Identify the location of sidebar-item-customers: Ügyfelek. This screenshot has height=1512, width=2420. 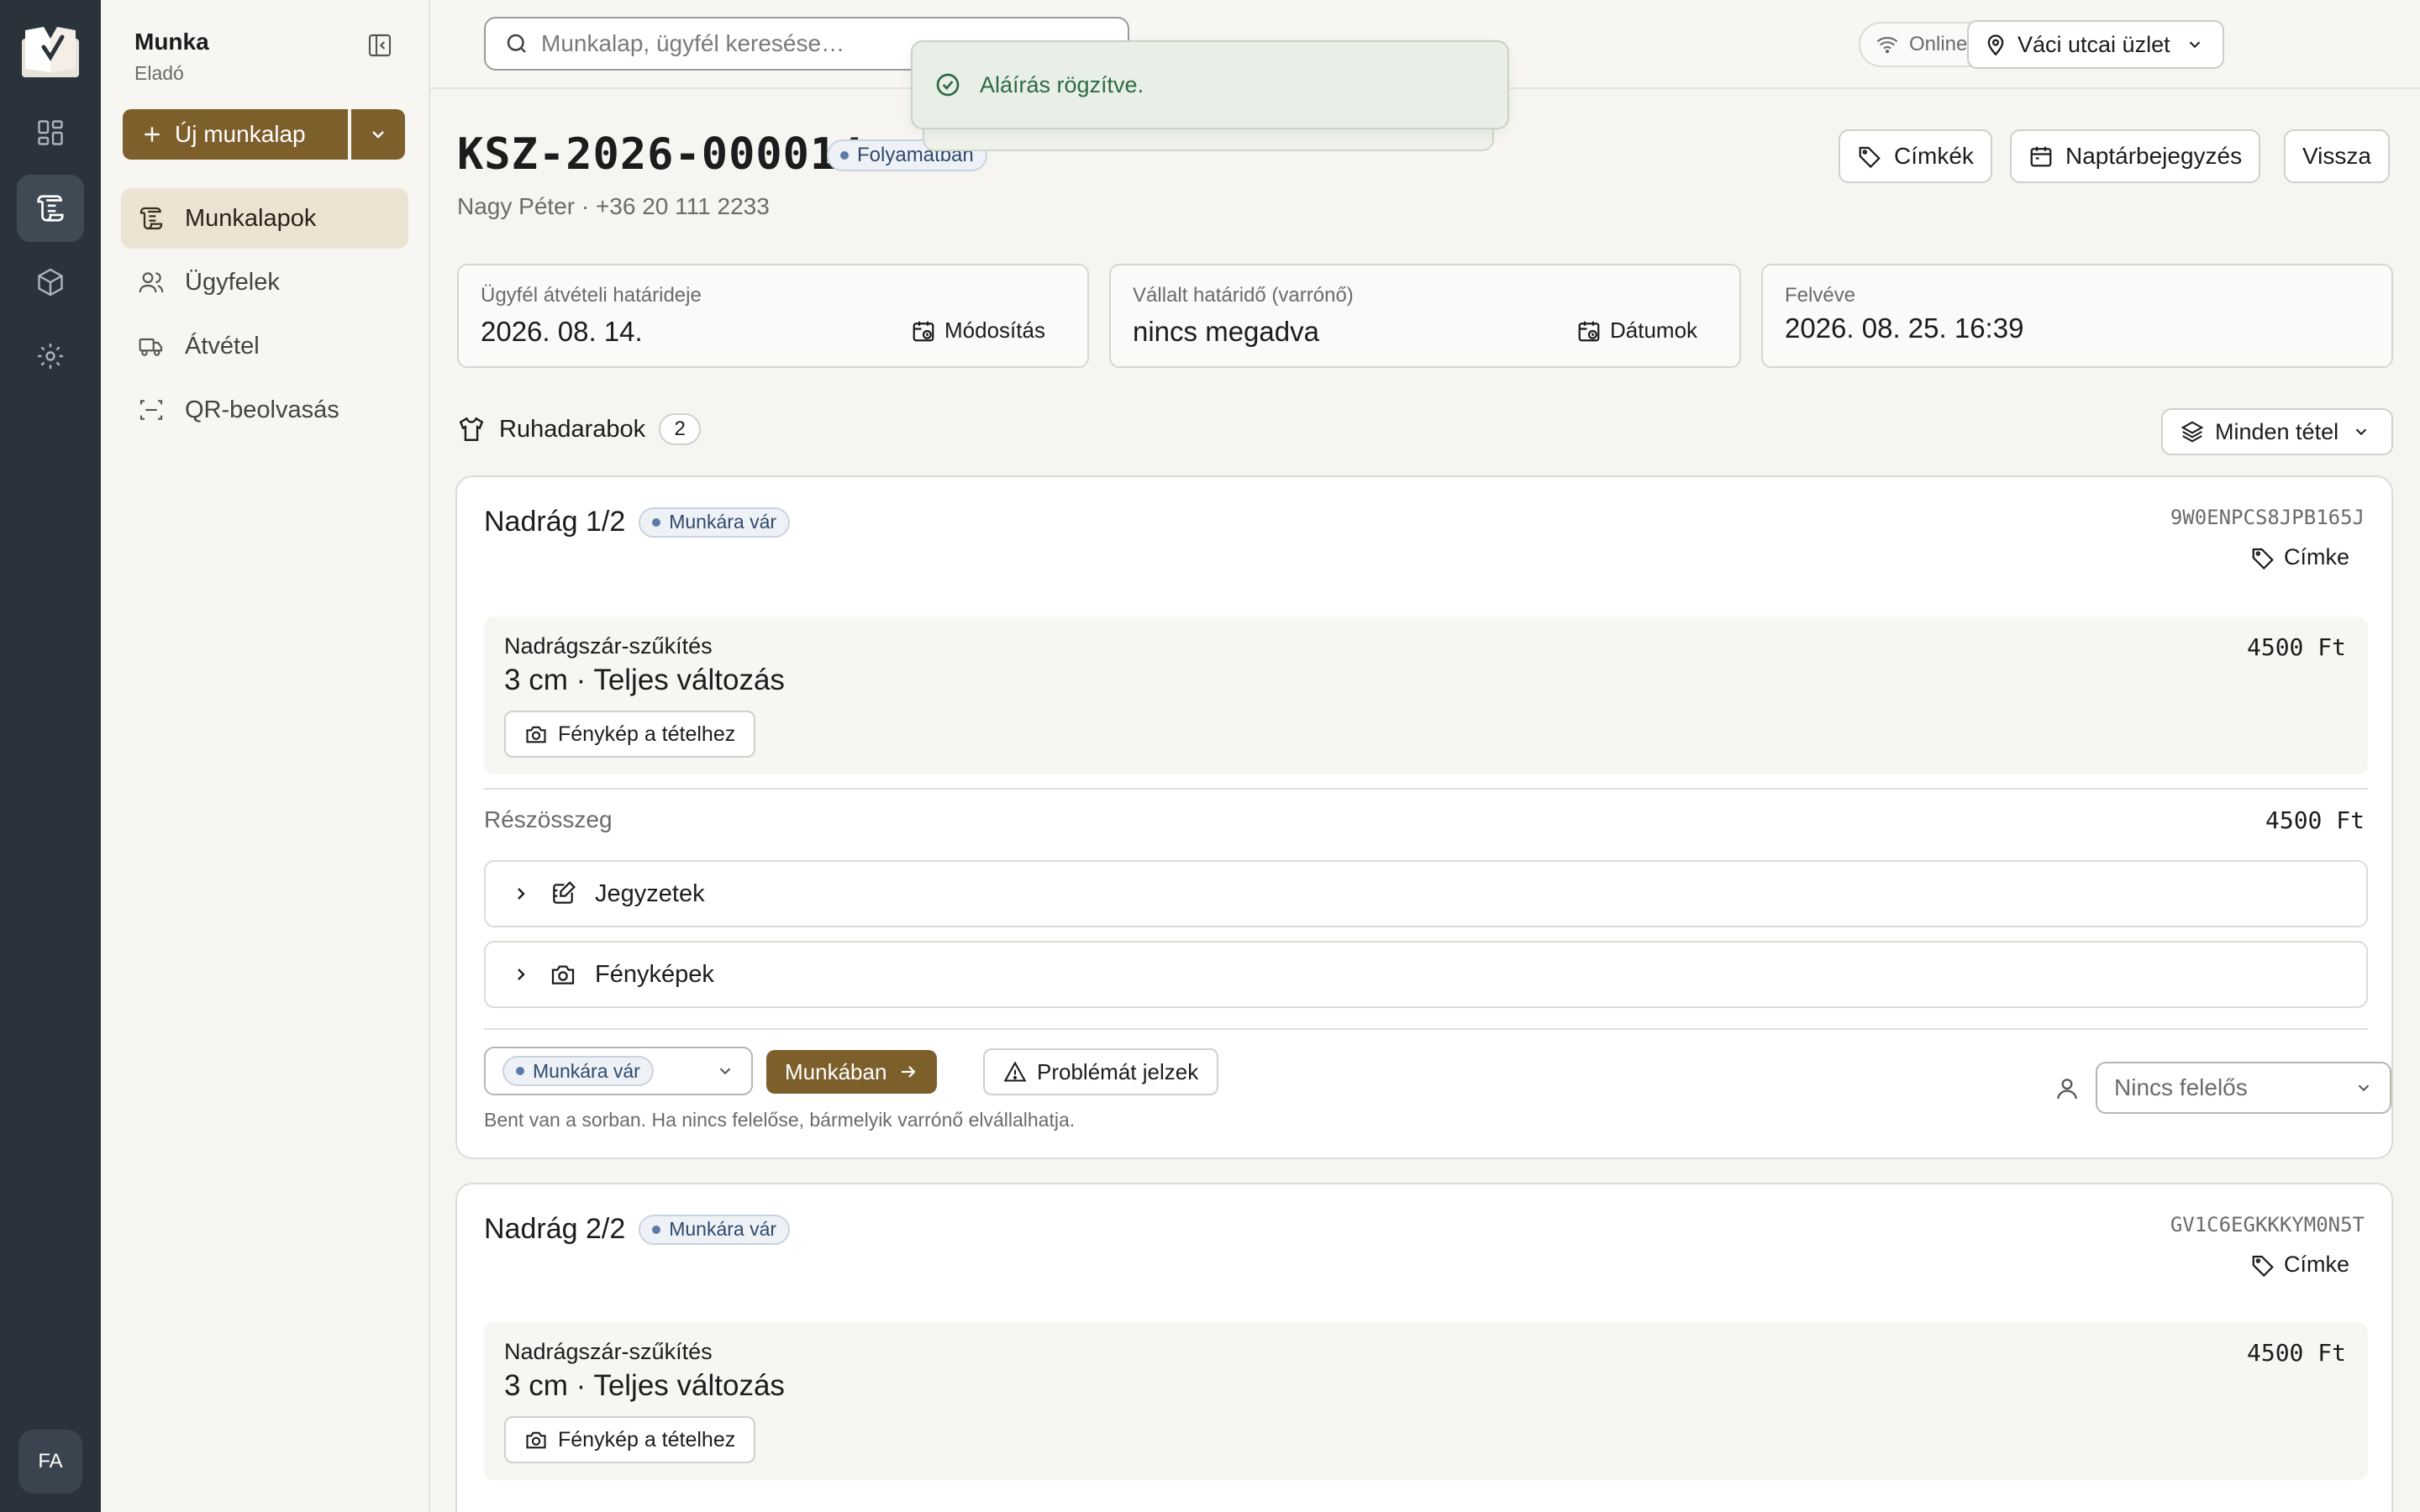
(264, 282).